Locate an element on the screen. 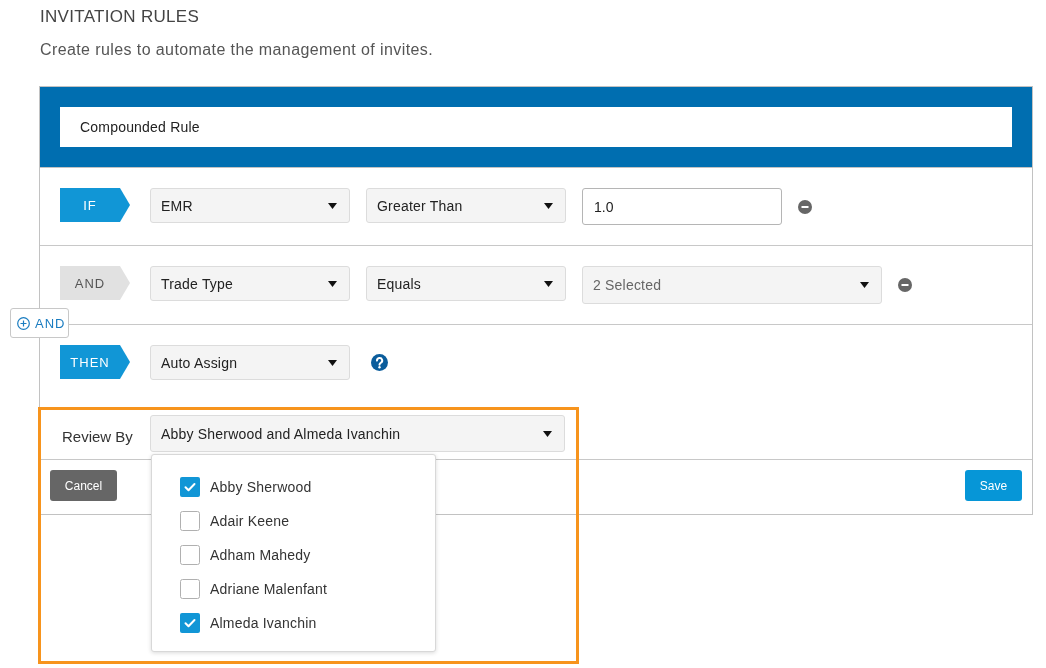  reviewer-name: Almeda Ivanchin is located at coordinates (263, 623).